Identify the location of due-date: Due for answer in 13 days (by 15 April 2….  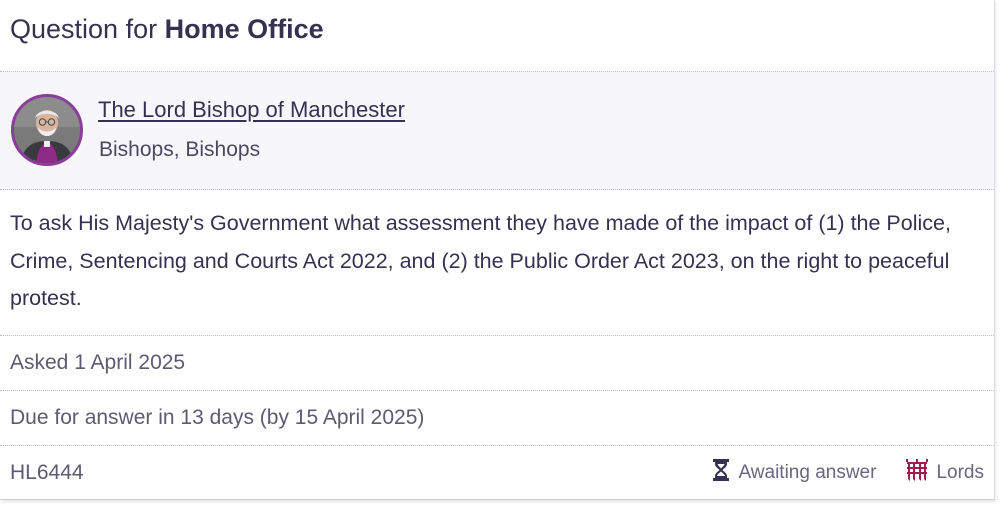
(497, 418).